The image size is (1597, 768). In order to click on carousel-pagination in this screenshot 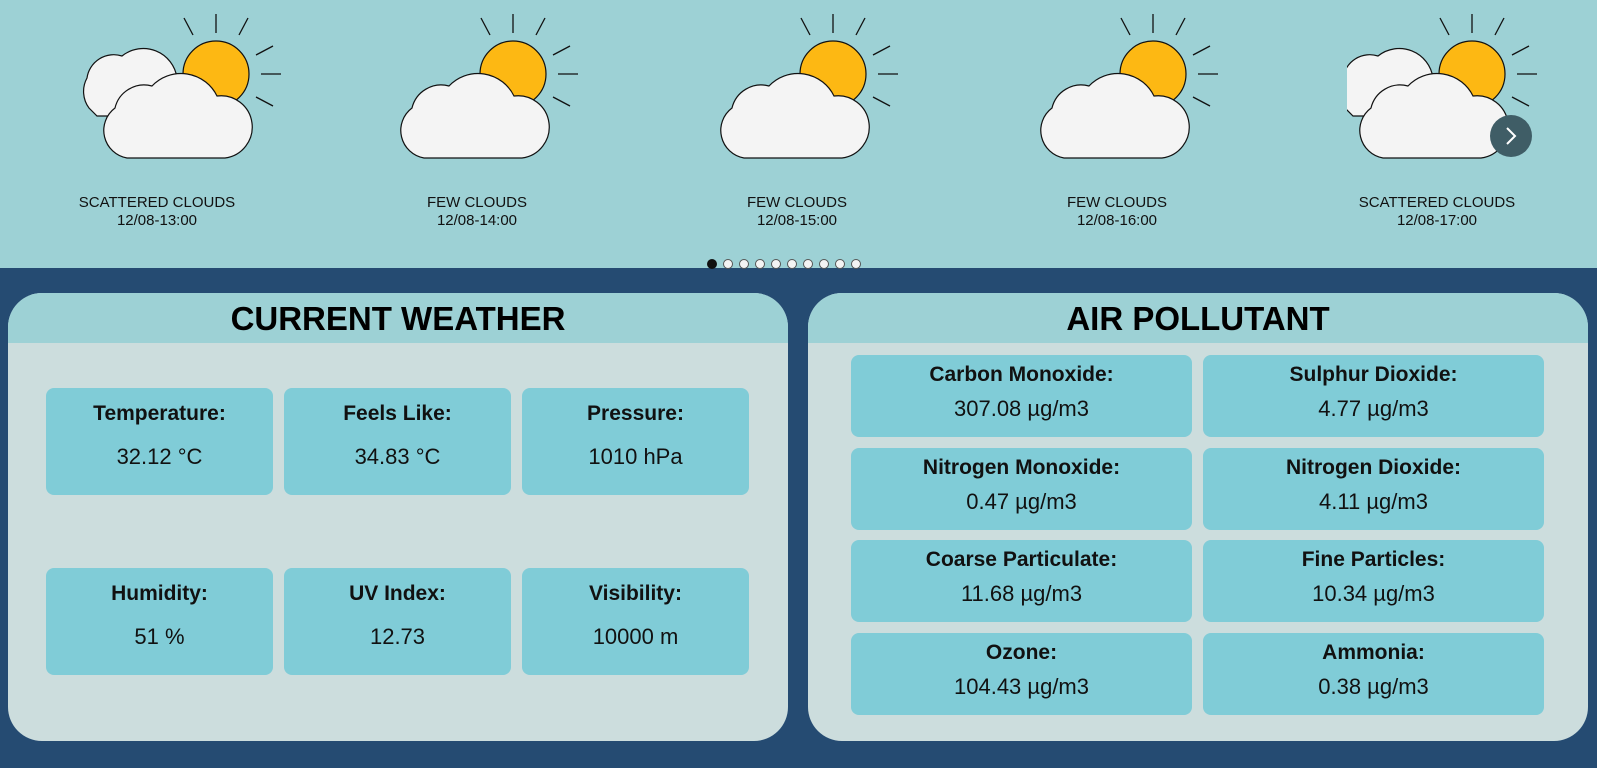, I will do `click(784, 265)`.